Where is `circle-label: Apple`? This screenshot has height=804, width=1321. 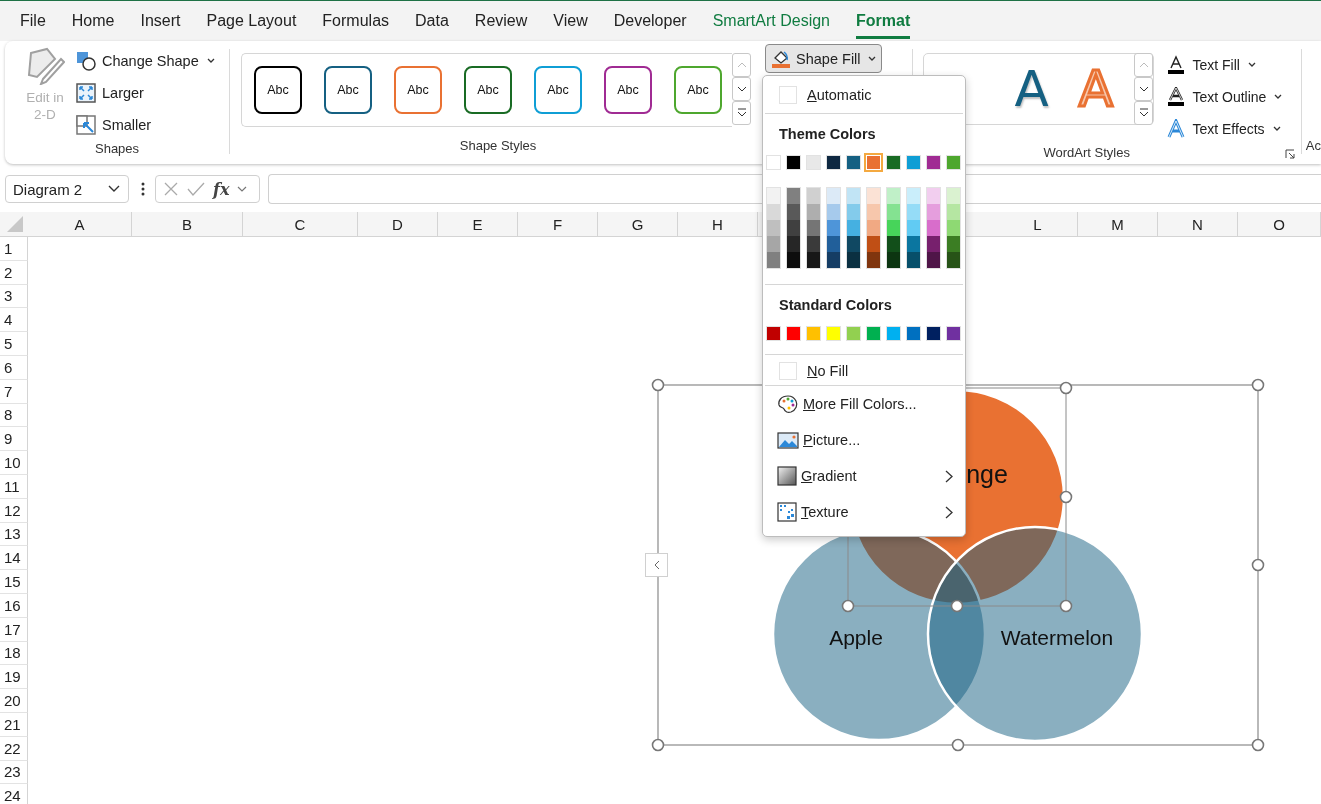
circle-label: Apple is located at coordinates (856, 637).